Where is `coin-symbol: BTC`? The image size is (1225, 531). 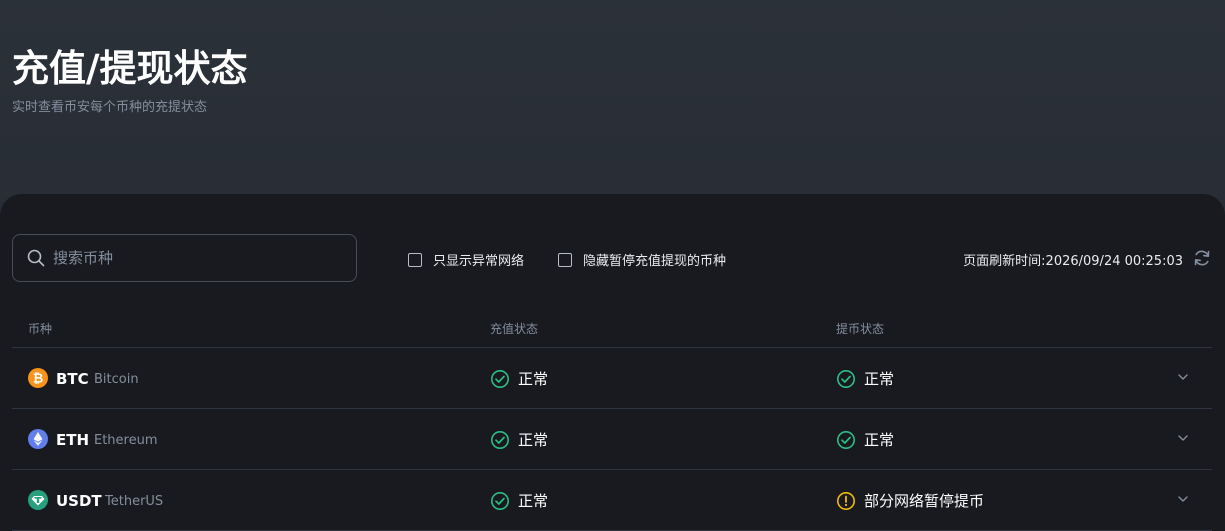 coin-symbol: BTC is located at coordinates (72, 379).